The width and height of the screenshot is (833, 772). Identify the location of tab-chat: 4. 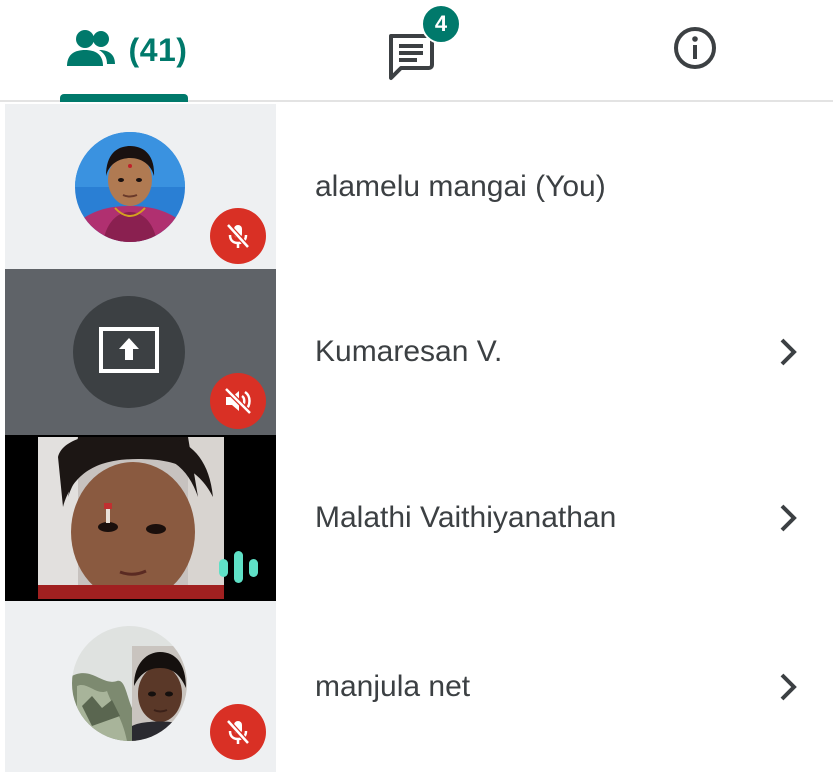
(415, 50).